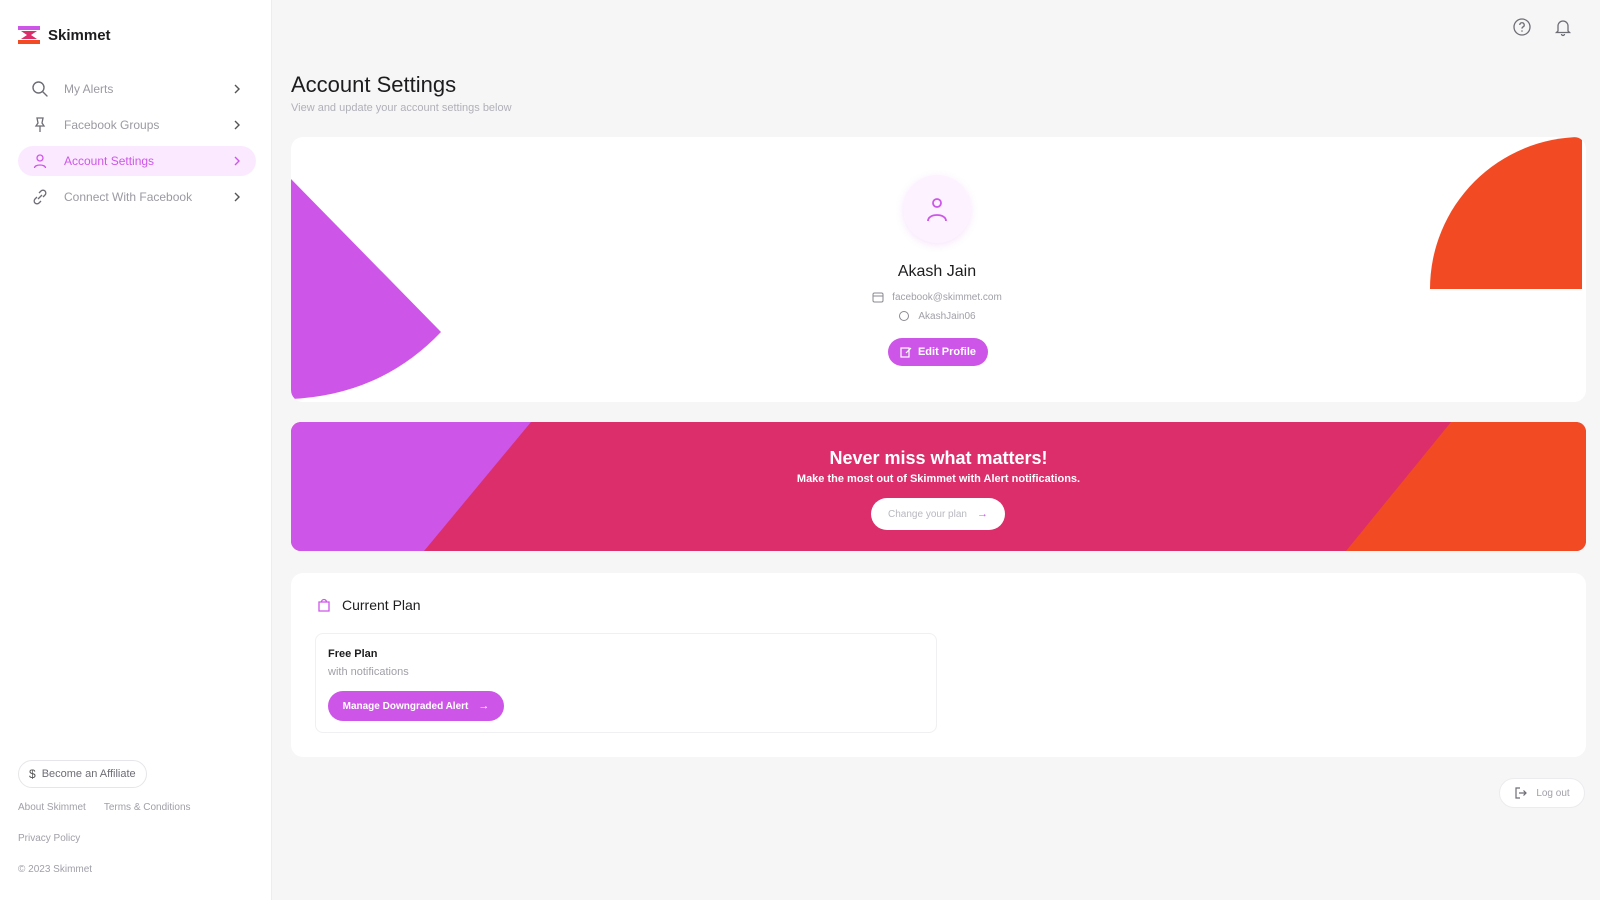 This screenshot has height=900, width=1600. What do you see at coordinates (947, 316) in the screenshot?
I see `profile-username: AkashJain06` at bounding box center [947, 316].